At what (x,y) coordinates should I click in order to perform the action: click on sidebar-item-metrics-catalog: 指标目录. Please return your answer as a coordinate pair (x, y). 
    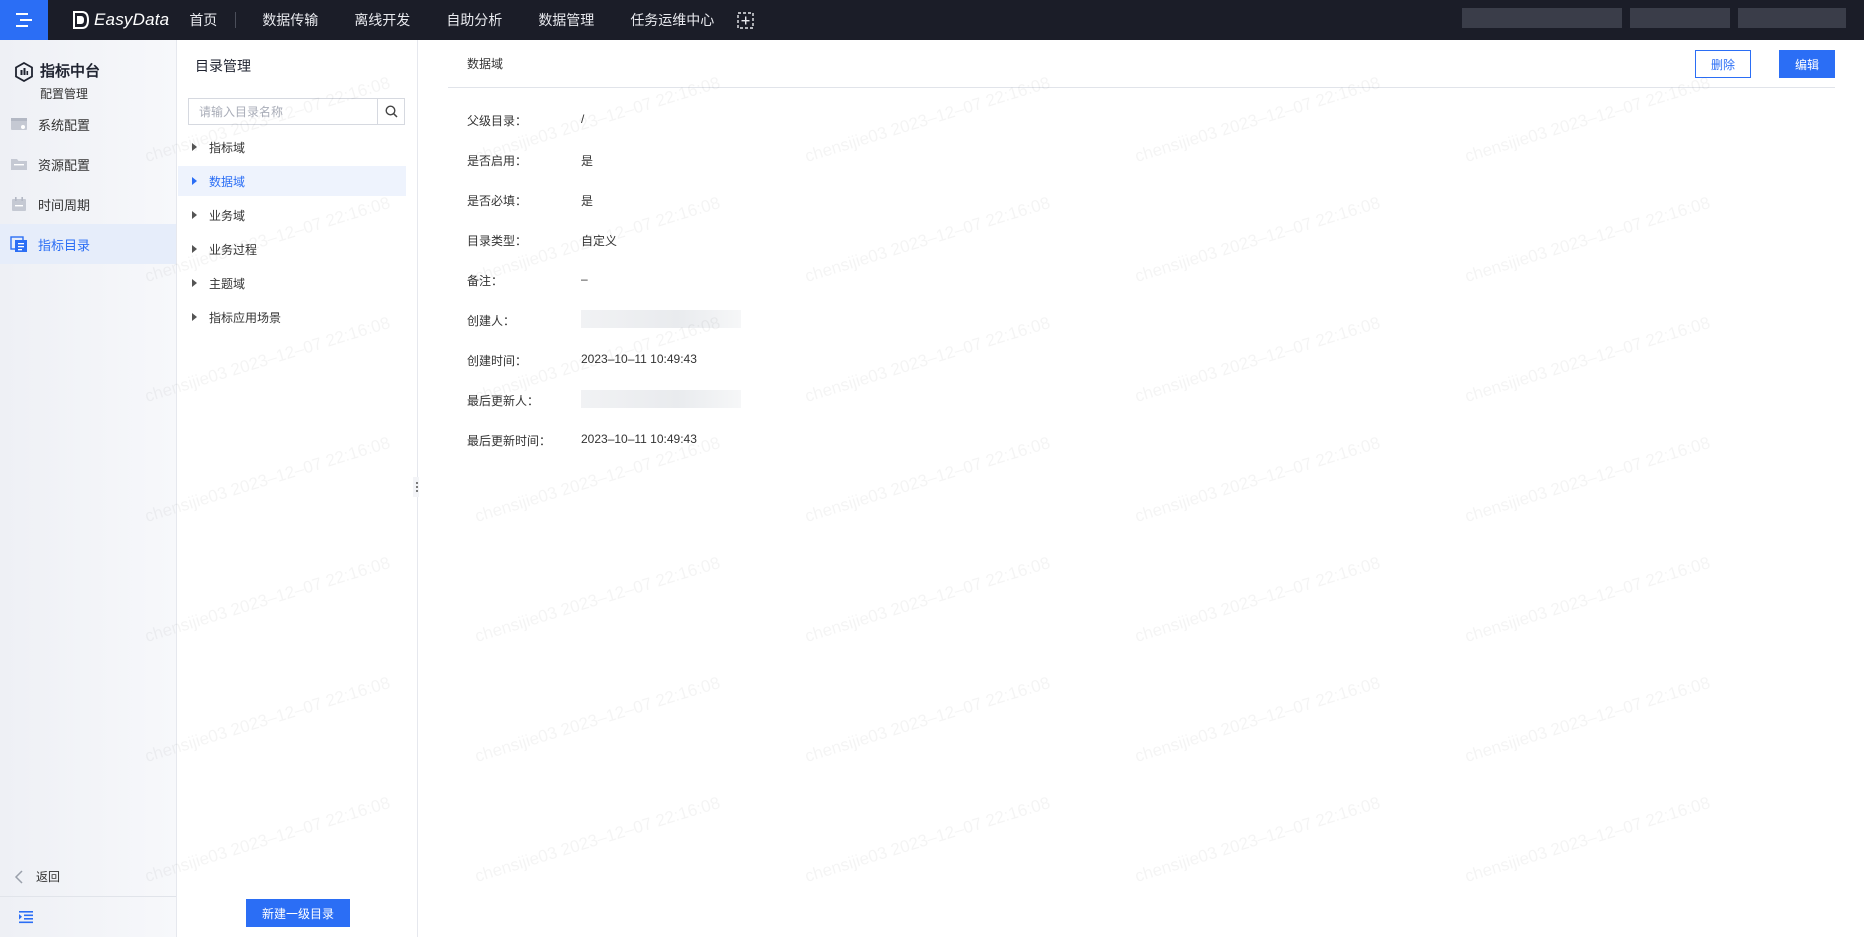
    Looking at the image, I should click on (88, 244).